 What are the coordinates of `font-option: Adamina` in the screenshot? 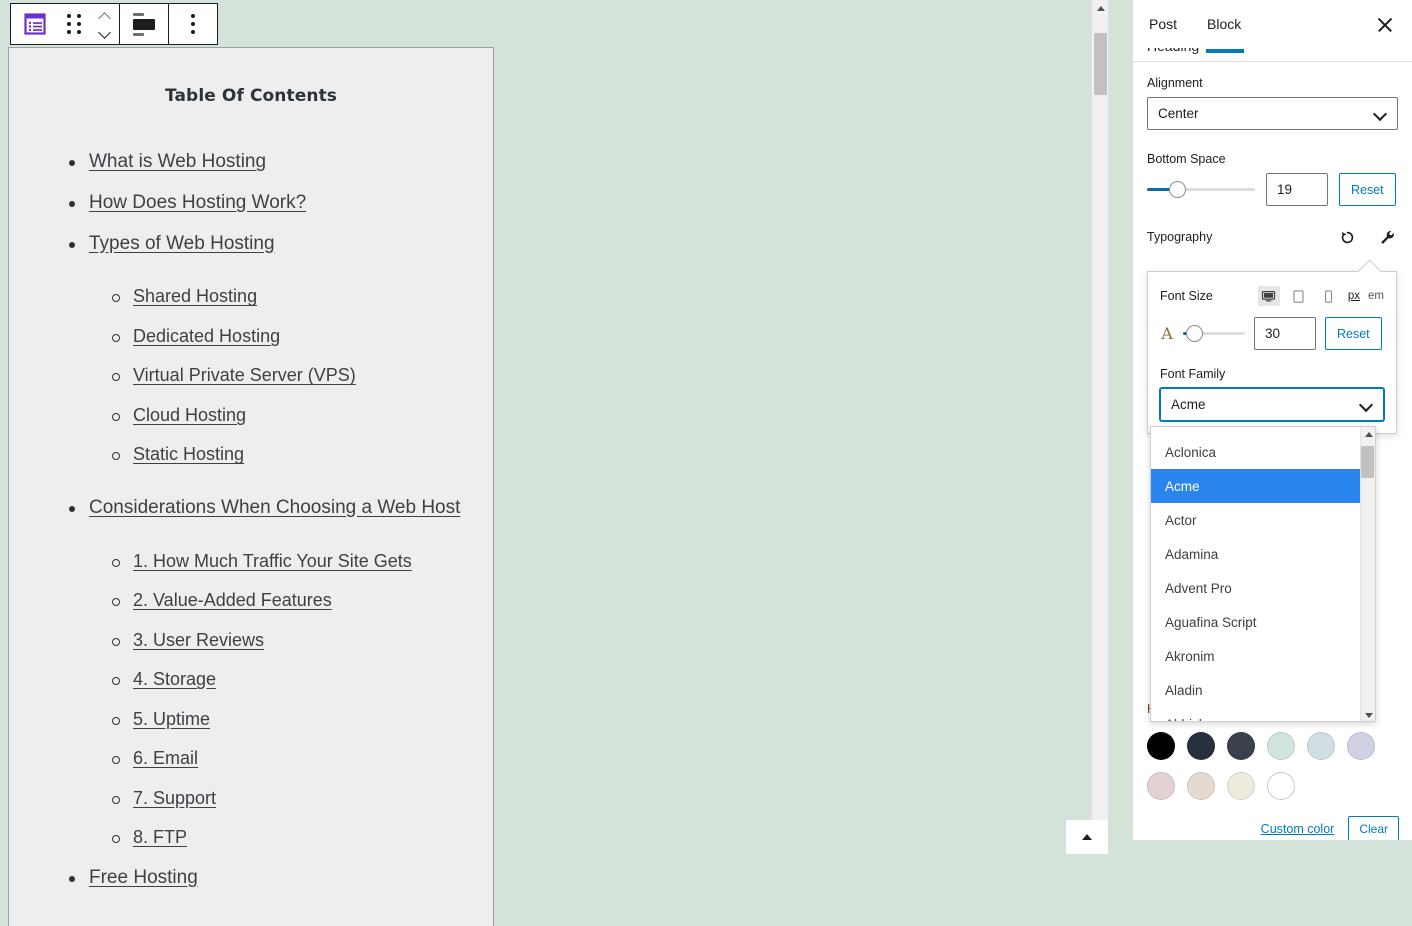 It's located at (1263, 554).